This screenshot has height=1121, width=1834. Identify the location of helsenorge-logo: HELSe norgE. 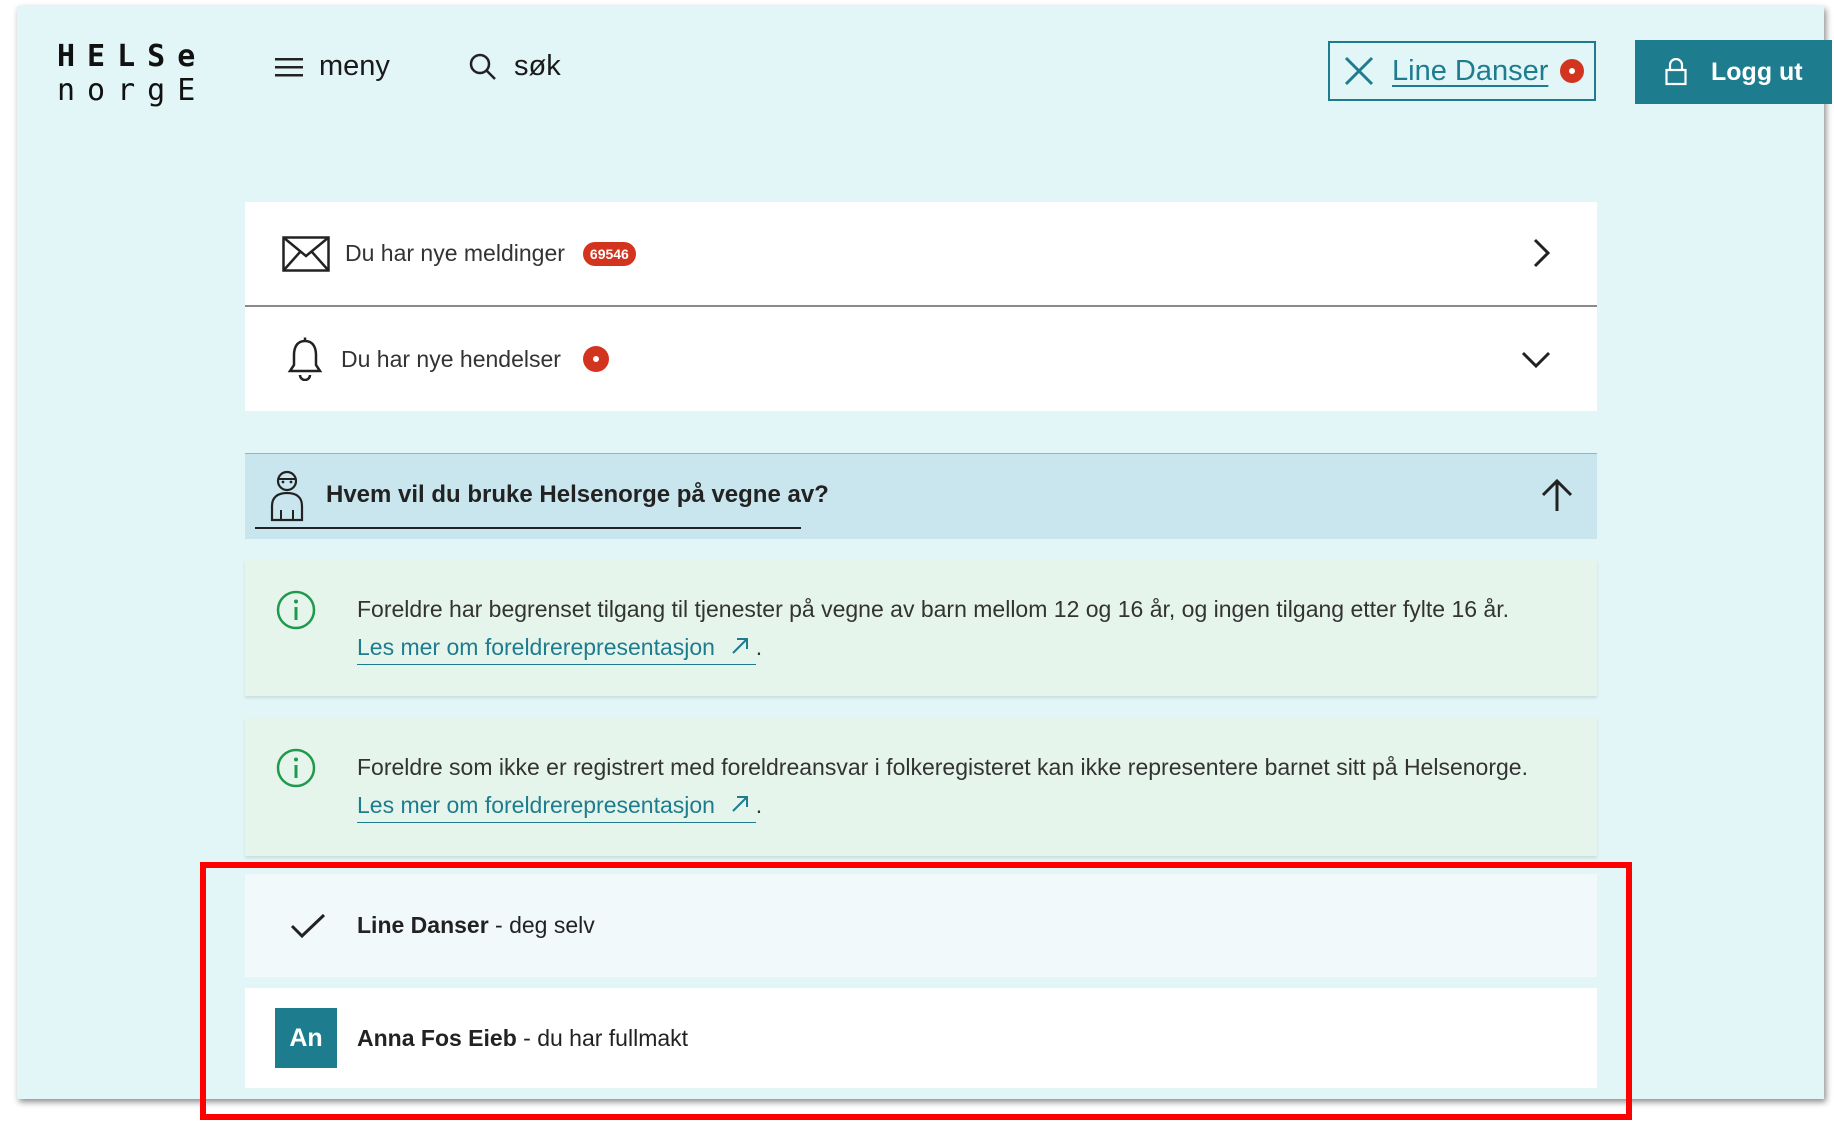
(132, 74).